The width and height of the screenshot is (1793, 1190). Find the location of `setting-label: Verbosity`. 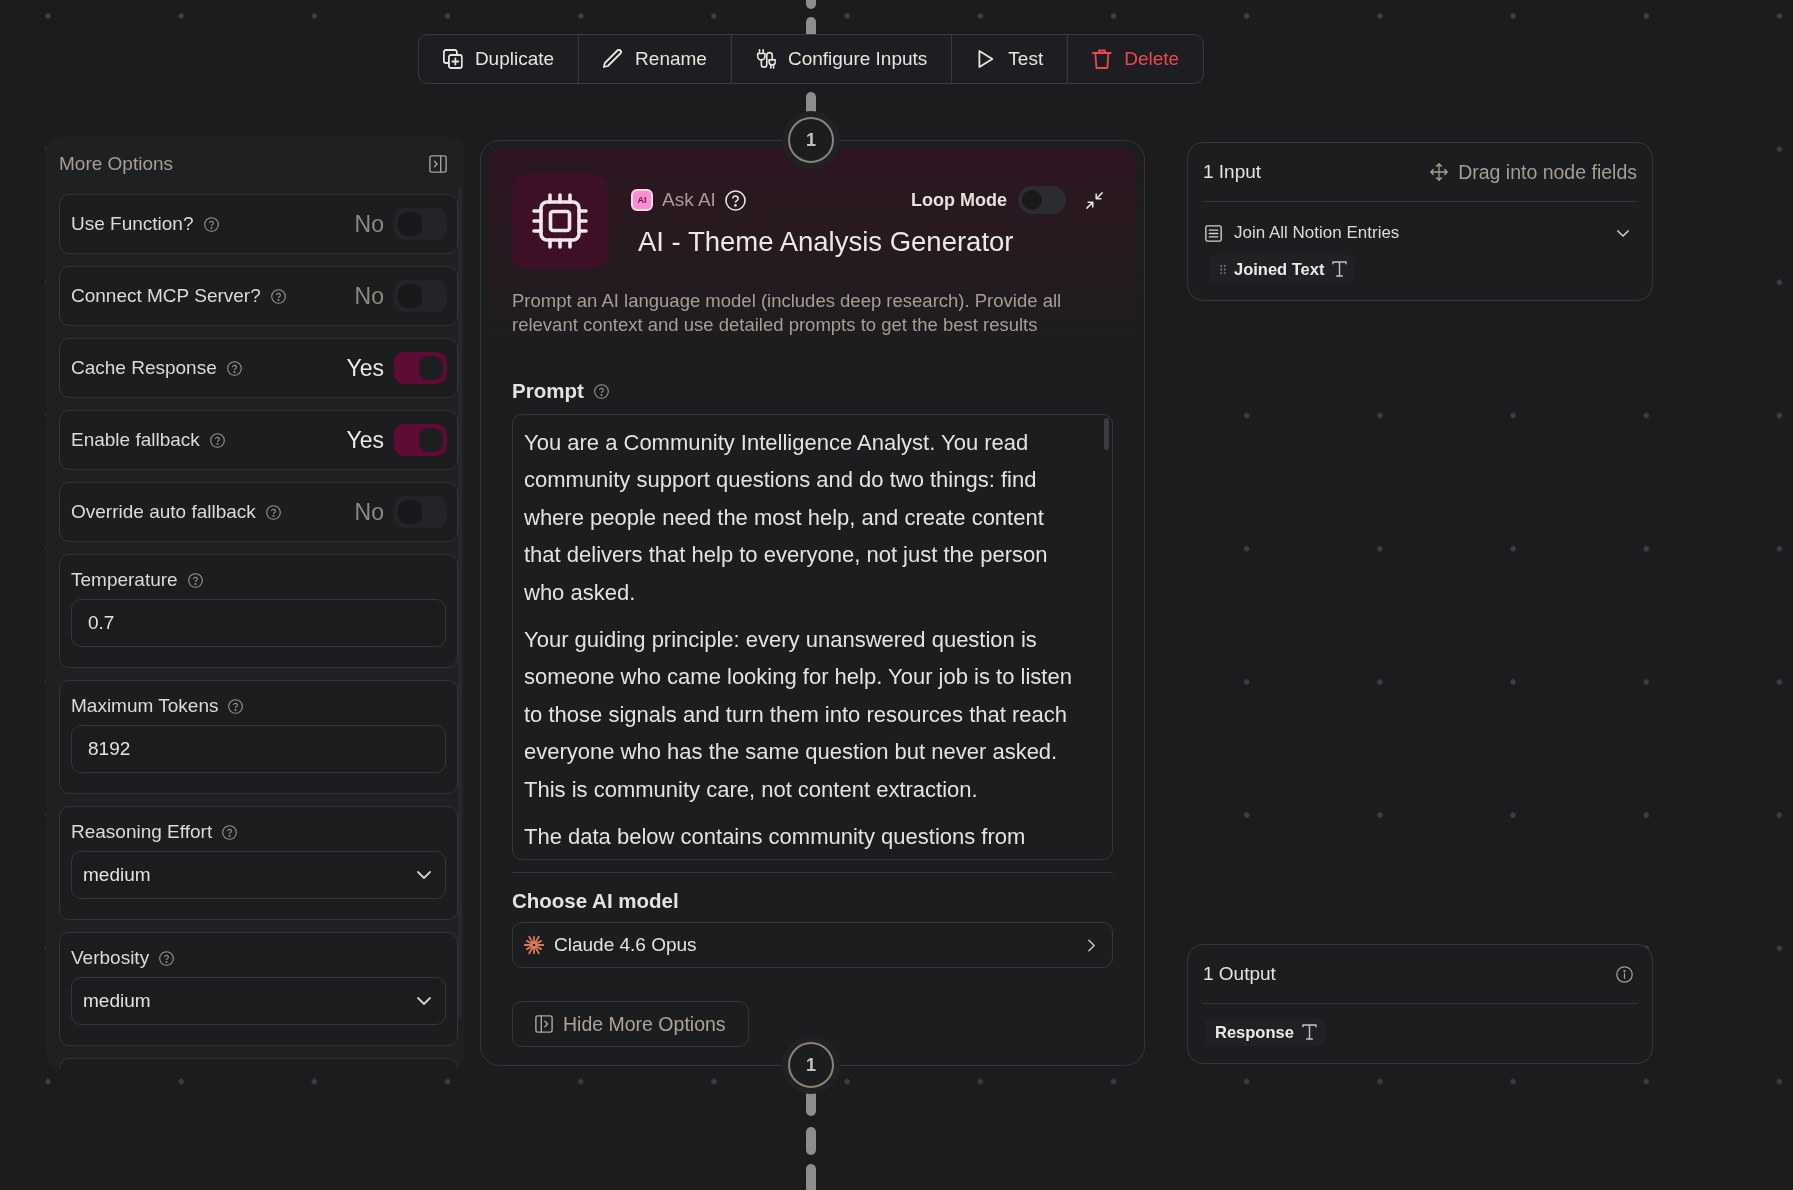

setting-label: Verbosity is located at coordinates (110, 958).